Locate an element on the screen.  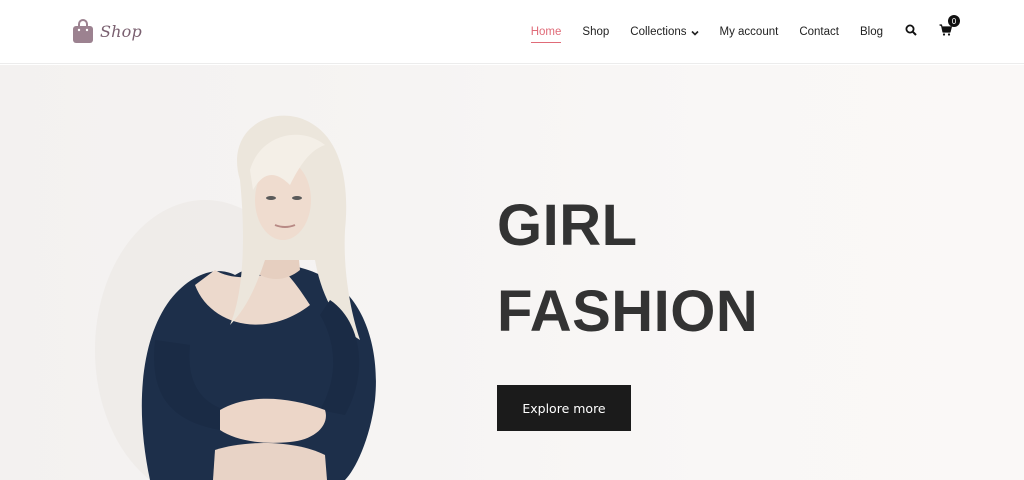
hero-title-line-2: FASHION is located at coordinates (628, 311).